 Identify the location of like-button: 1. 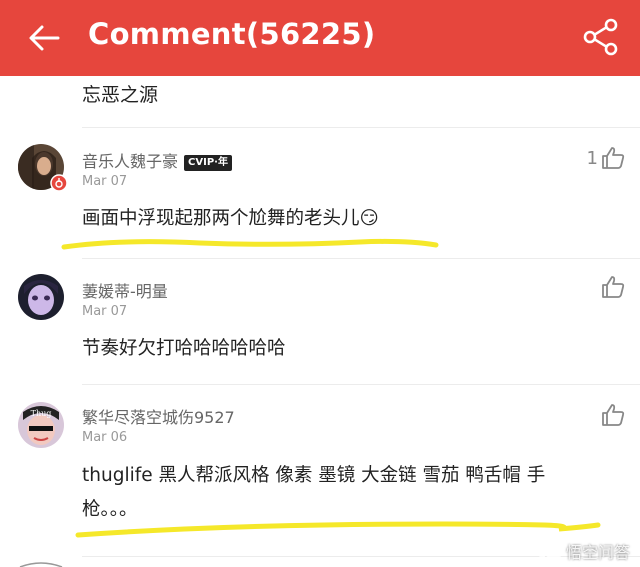
(606, 158).